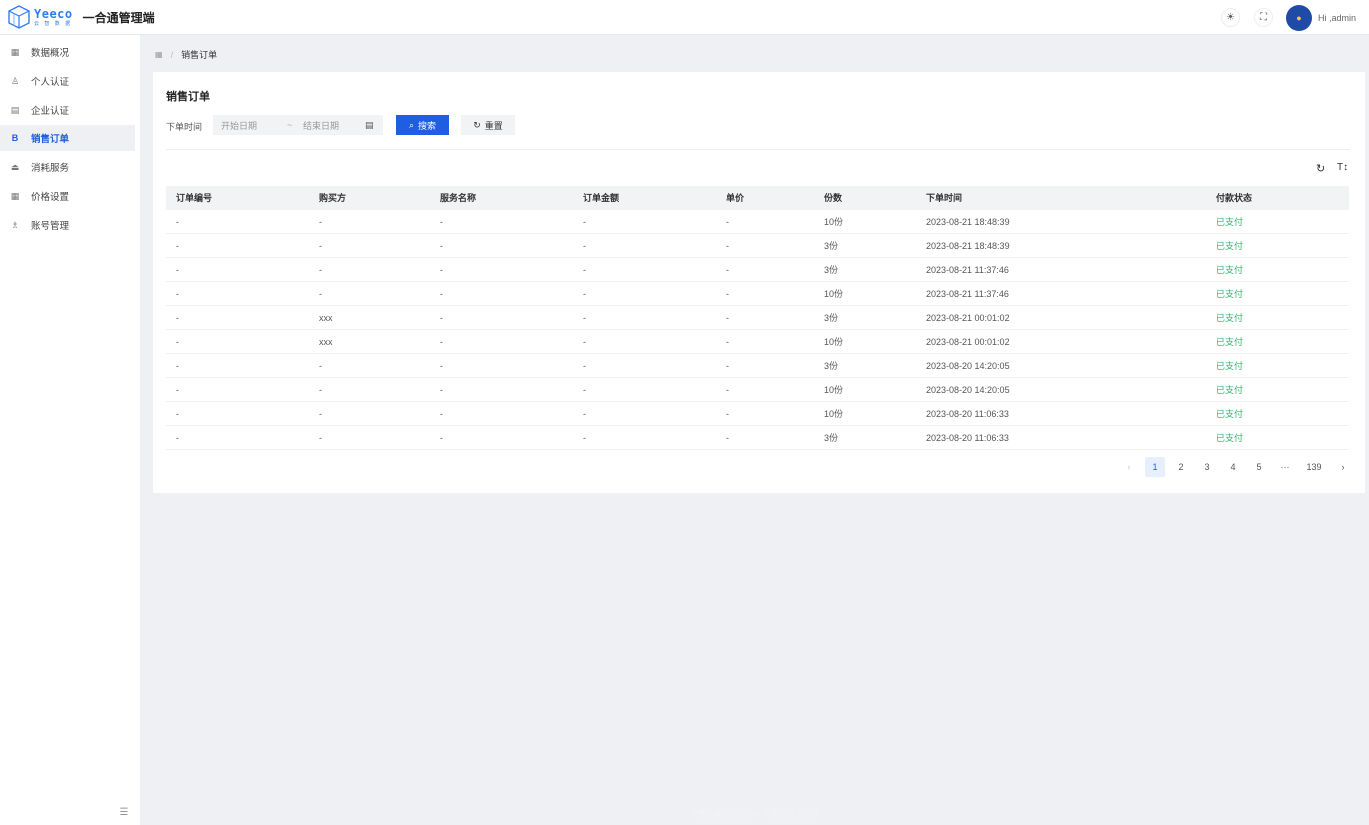 The width and height of the screenshot is (1369, 825). I want to click on prev-page-button: ‹, so click(1129, 467).